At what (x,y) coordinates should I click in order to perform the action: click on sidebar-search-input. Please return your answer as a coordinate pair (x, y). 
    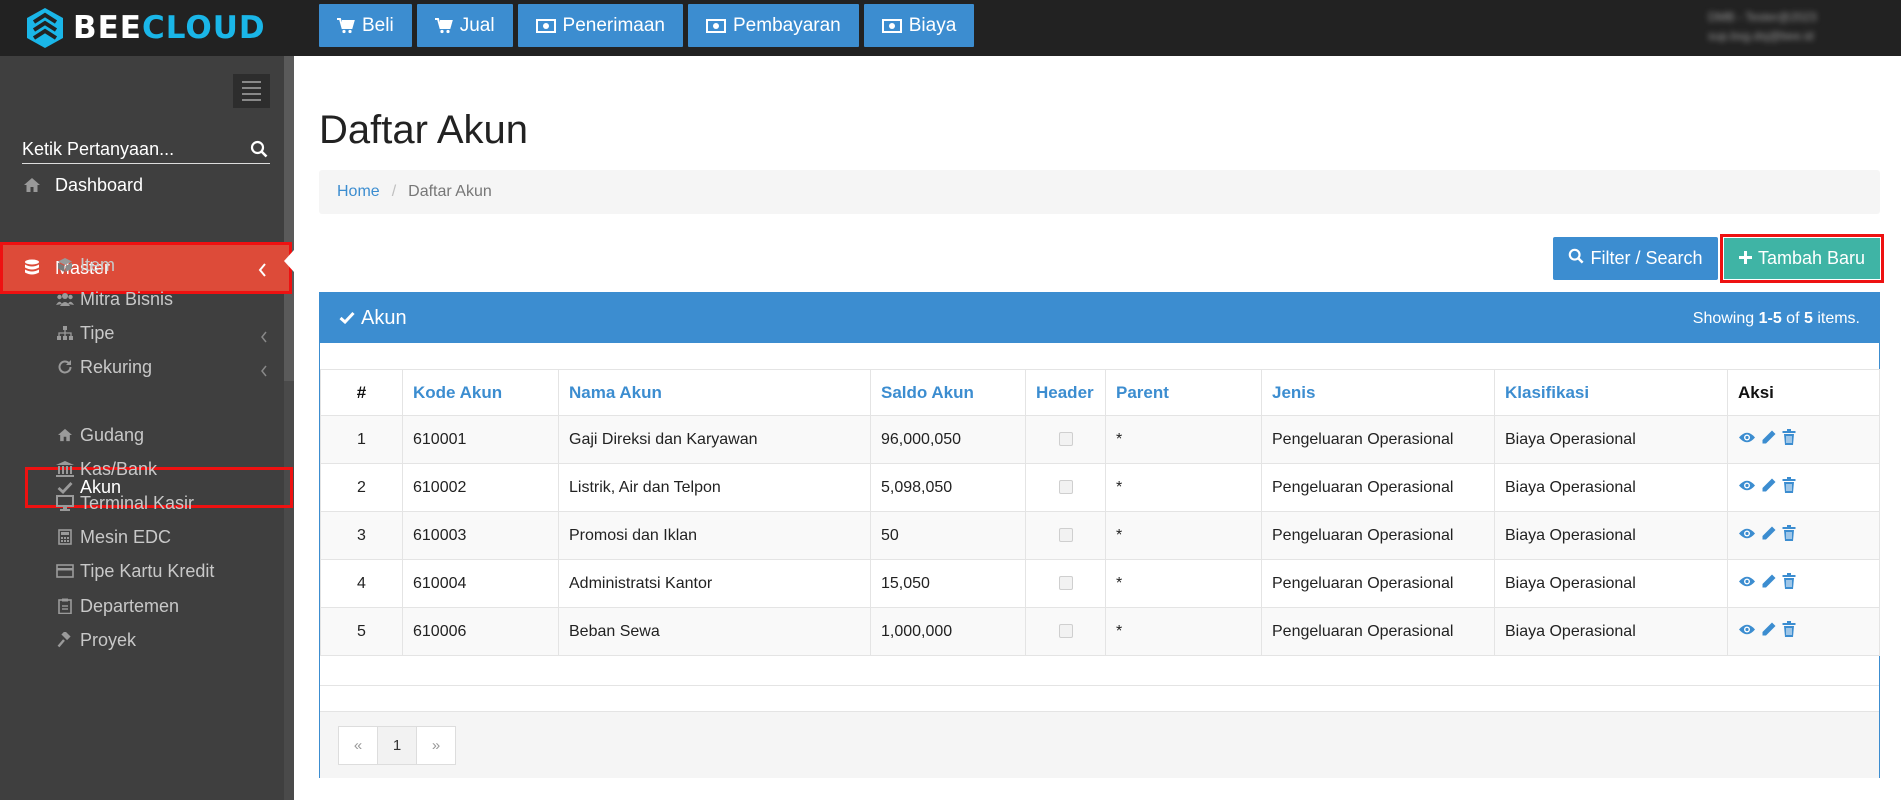
    Looking at the image, I should click on (129, 149).